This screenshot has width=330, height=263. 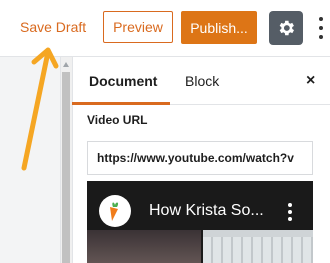 What do you see at coordinates (40, 109) in the screenshot?
I see `annotation-arrow-icon` at bounding box center [40, 109].